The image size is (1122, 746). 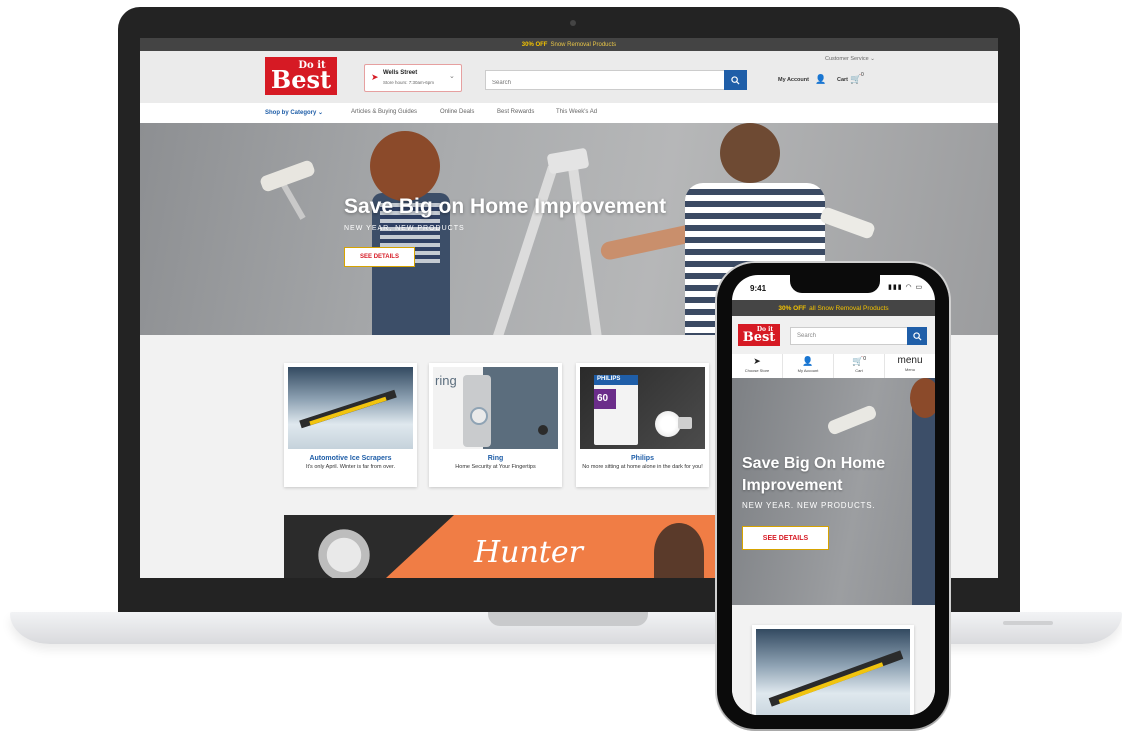 I want to click on nav-weekly-ad: This Week's Ad, so click(x=576, y=112).